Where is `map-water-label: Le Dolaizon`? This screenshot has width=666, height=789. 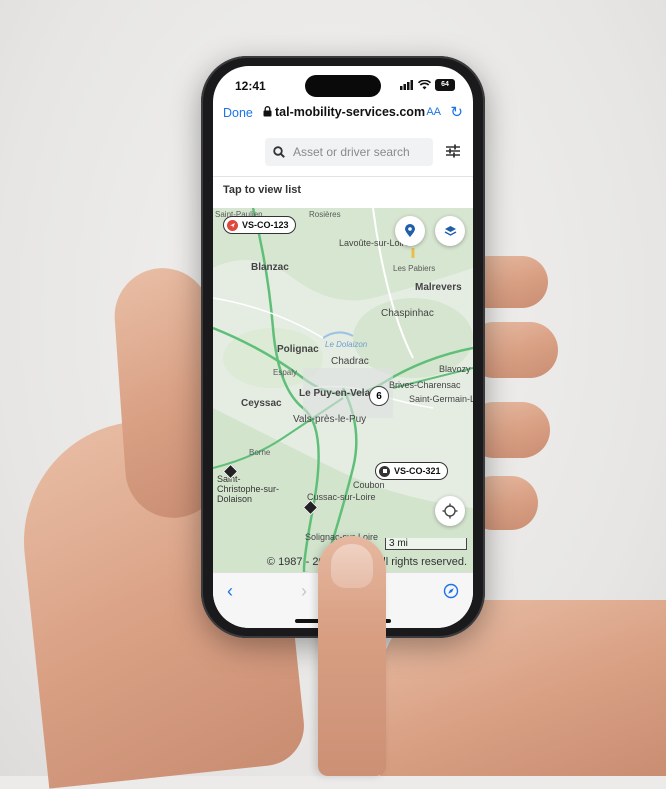 map-water-label: Le Dolaizon is located at coordinates (346, 344).